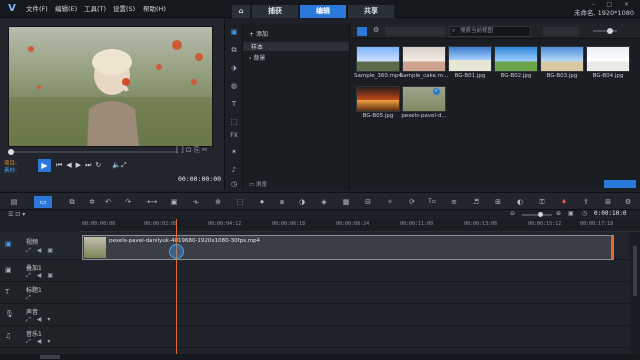 The image size is (640, 360). Describe the element at coordinates (241, 11) in the screenshot. I see `tab-home: ⌂` at that location.